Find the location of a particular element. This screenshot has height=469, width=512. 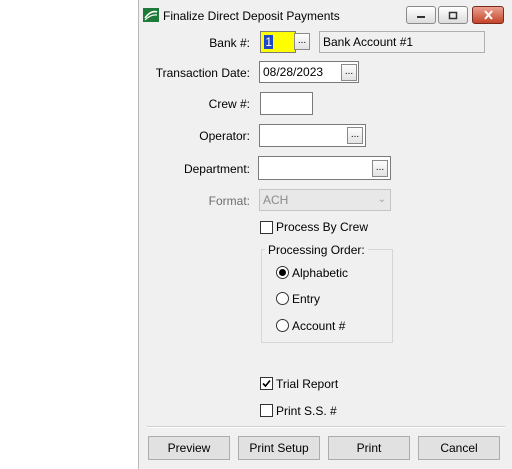

print-button: Print is located at coordinates (369, 448).